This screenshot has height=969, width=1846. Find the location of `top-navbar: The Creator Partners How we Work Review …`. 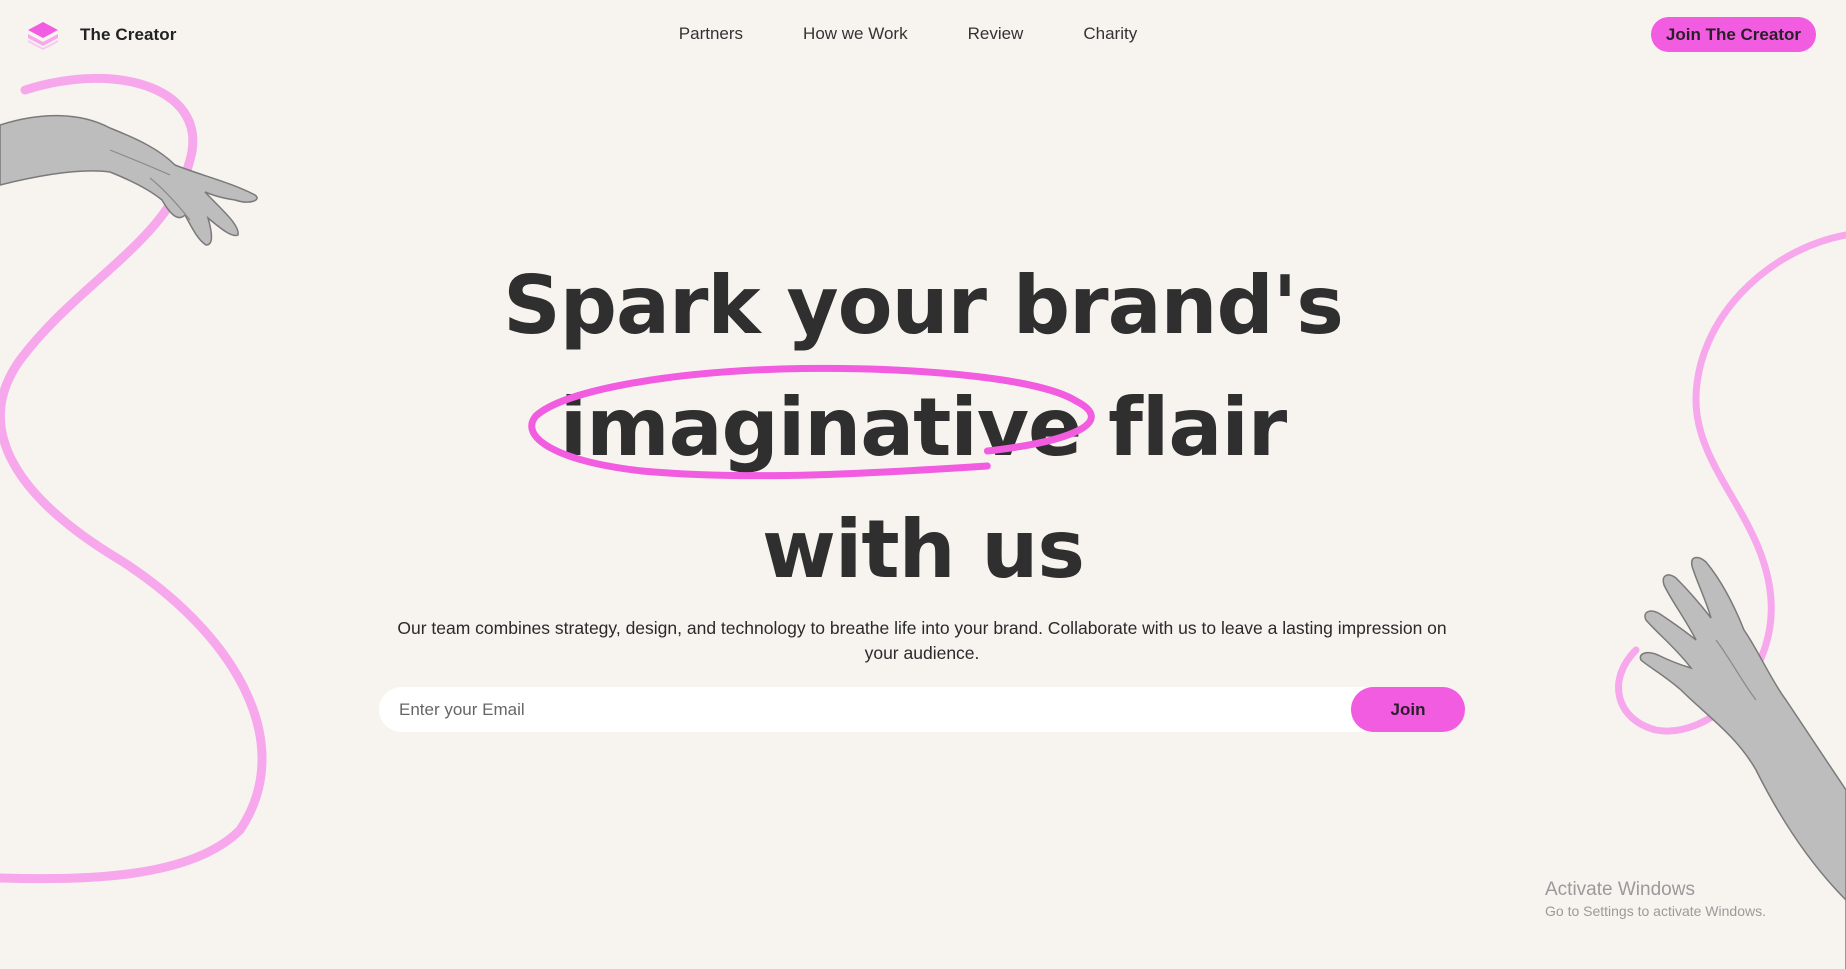

top-navbar: The Creator Partners How we Work Review … is located at coordinates (923, 34).